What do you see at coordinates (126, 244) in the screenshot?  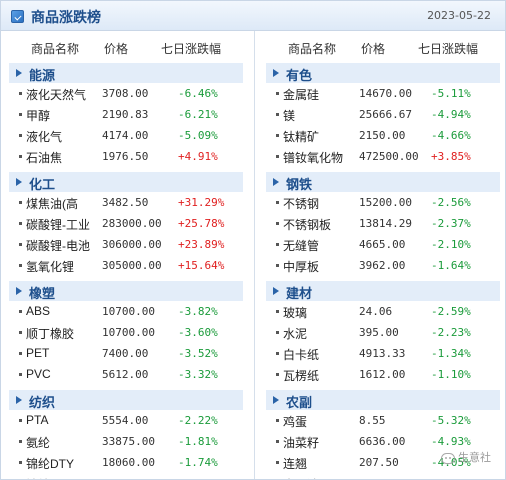 I see `commodity-row: 碳酸锂-电池 306000.00 +23.89%` at bounding box center [126, 244].